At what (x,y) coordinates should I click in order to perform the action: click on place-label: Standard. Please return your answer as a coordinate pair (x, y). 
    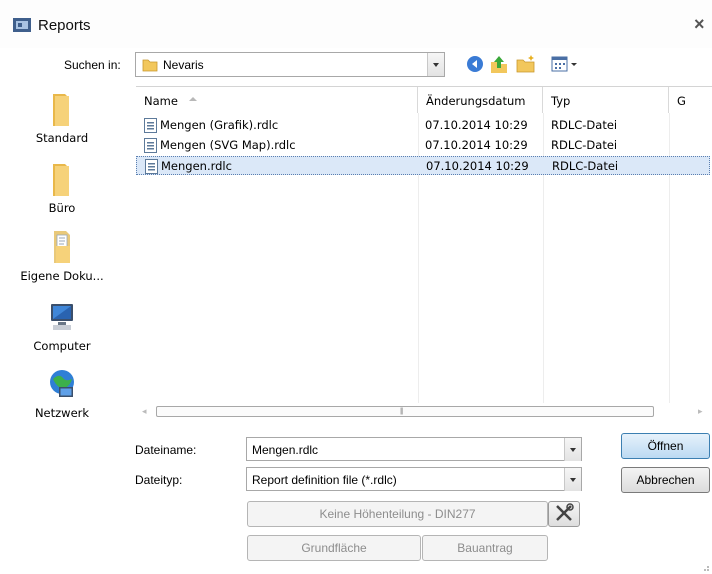
    Looking at the image, I should click on (62, 138).